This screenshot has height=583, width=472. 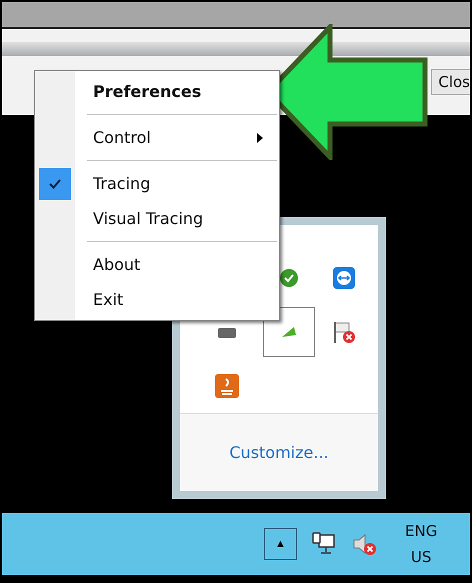 What do you see at coordinates (421, 531) in the screenshot?
I see `language-indicator: ENG` at bounding box center [421, 531].